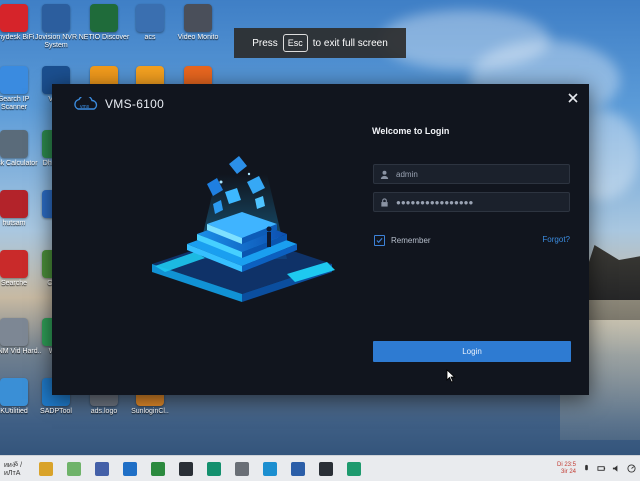  I want to click on tray-clock-line-1: Di 23:5, so click(566, 464).